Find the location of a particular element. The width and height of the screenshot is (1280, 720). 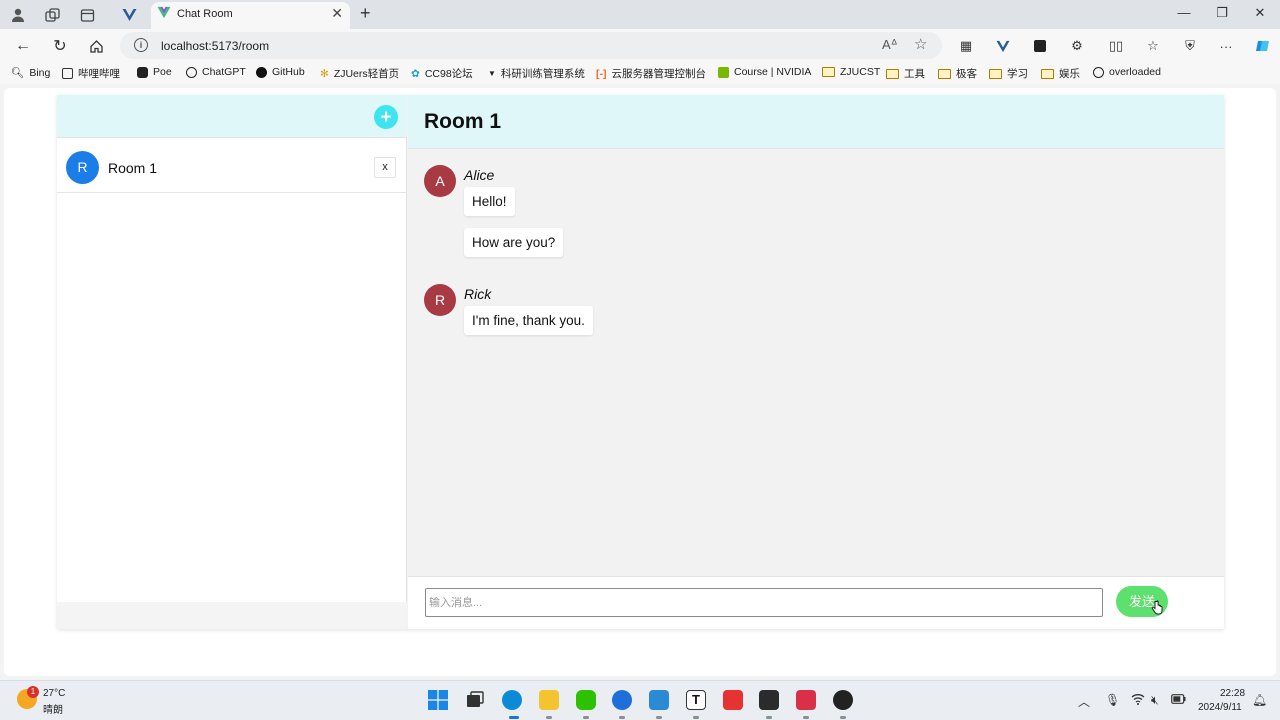

task-view-icon is located at coordinates (475, 700).